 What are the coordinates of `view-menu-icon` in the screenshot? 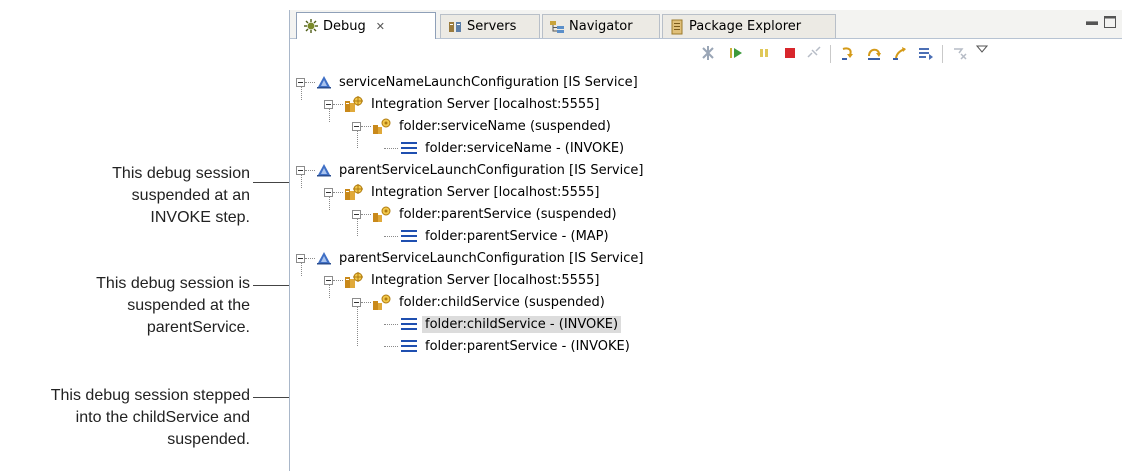 It's located at (983, 49).